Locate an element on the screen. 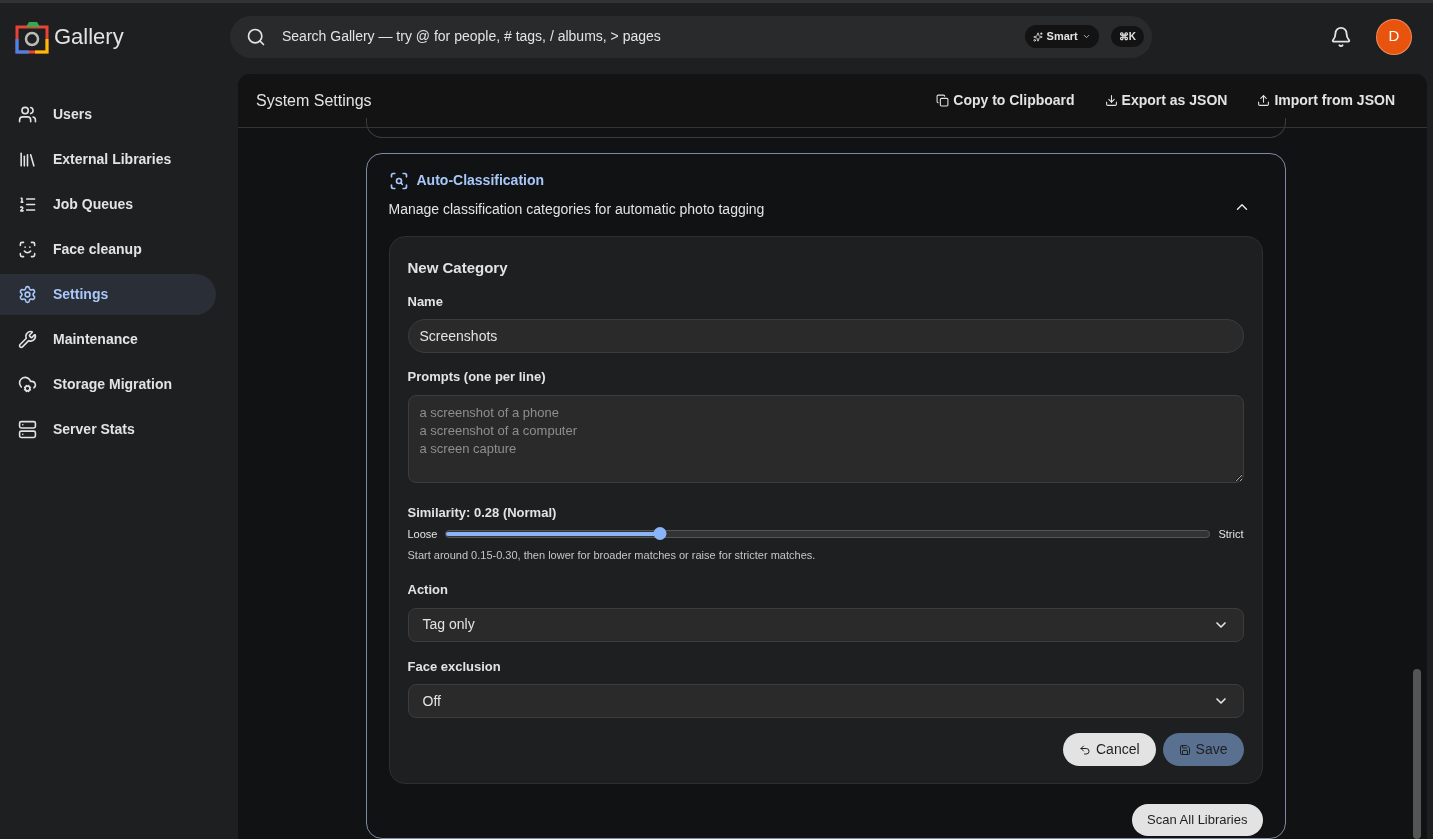 The height and width of the screenshot is (839, 1433). section-description: Manage classification categories for automatic photo tagging is located at coordinates (576, 209).